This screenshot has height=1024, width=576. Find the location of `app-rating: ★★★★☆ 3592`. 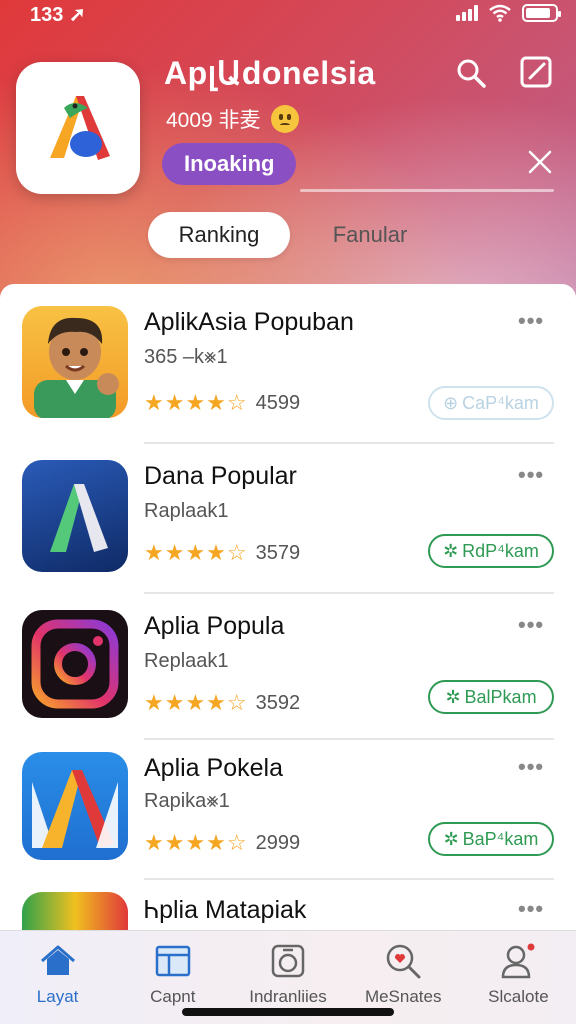

app-rating: ★★★★☆ 3592 is located at coordinates (222, 702).